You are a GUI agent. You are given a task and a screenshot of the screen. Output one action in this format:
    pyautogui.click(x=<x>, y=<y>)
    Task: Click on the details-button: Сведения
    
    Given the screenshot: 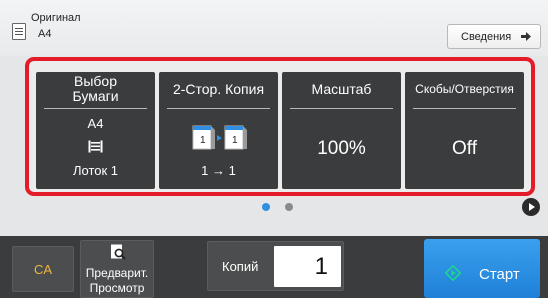 What is the action you would take?
    pyautogui.click(x=494, y=36)
    